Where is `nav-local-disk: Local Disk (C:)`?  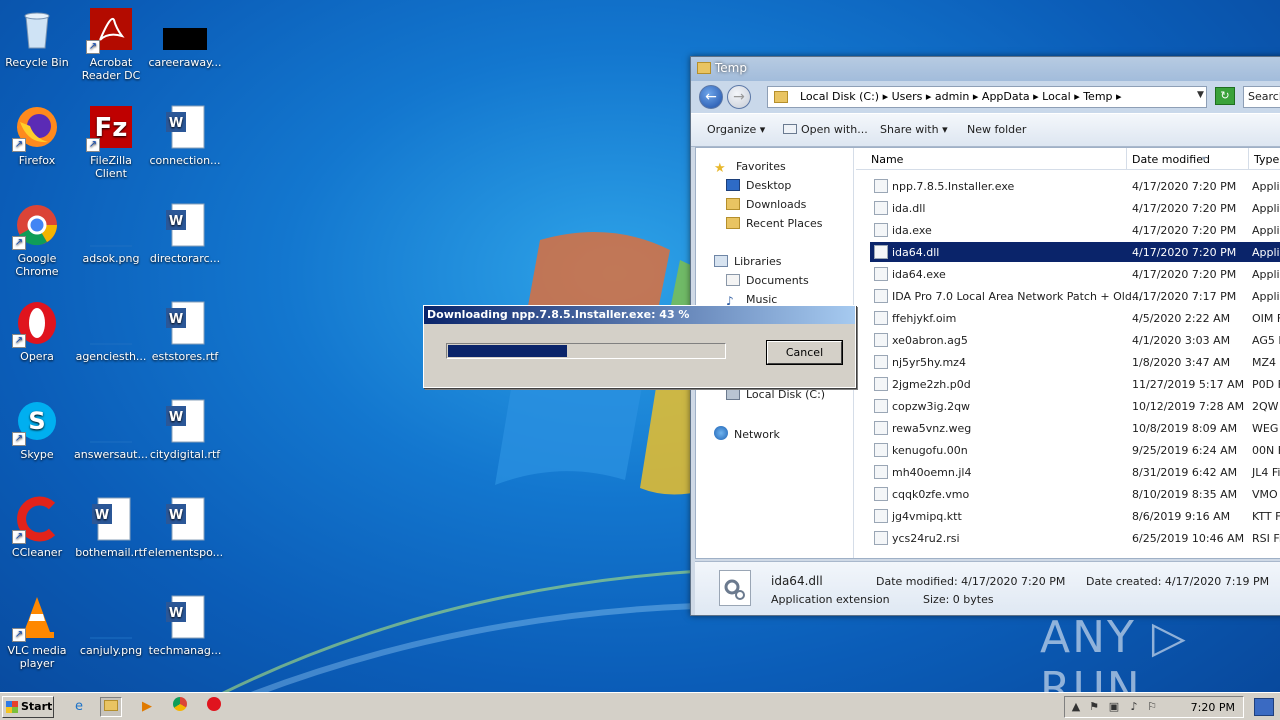 nav-local-disk: Local Disk (C:) is located at coordinates (775, 394).